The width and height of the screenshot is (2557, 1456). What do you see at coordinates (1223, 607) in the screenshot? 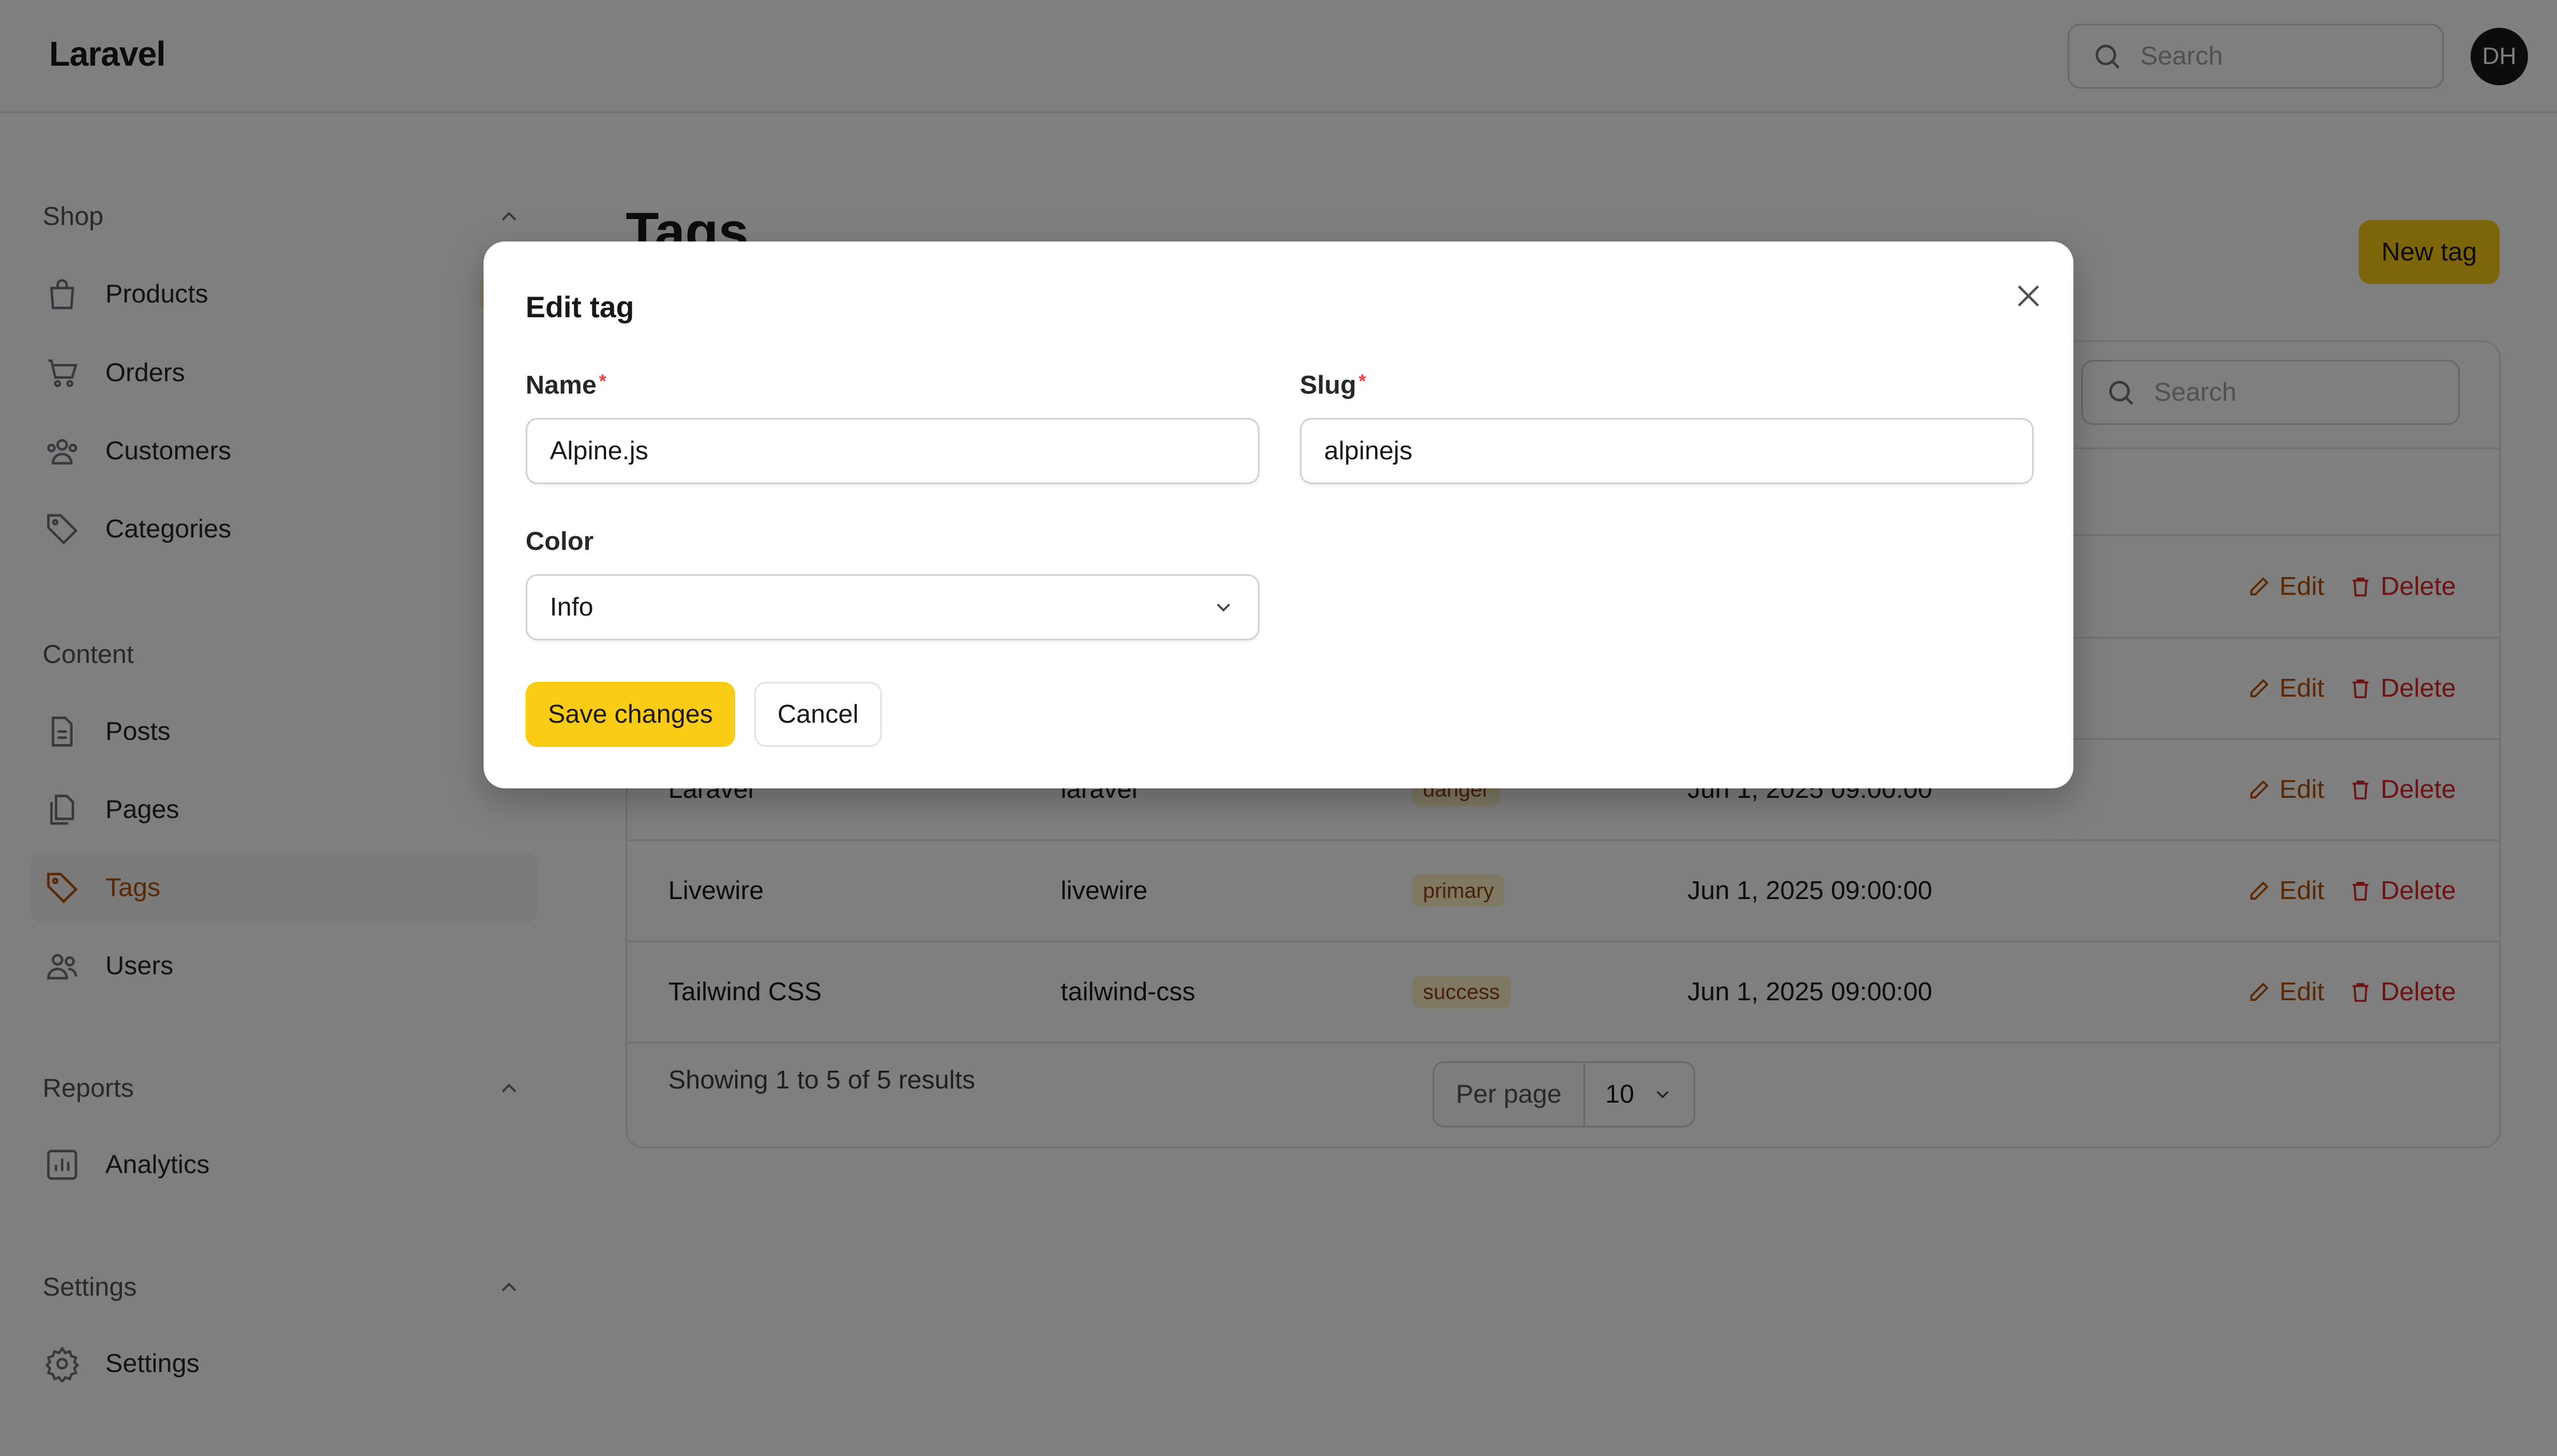
I see `chevron-down-icon` at bounding box center [1223, 607].